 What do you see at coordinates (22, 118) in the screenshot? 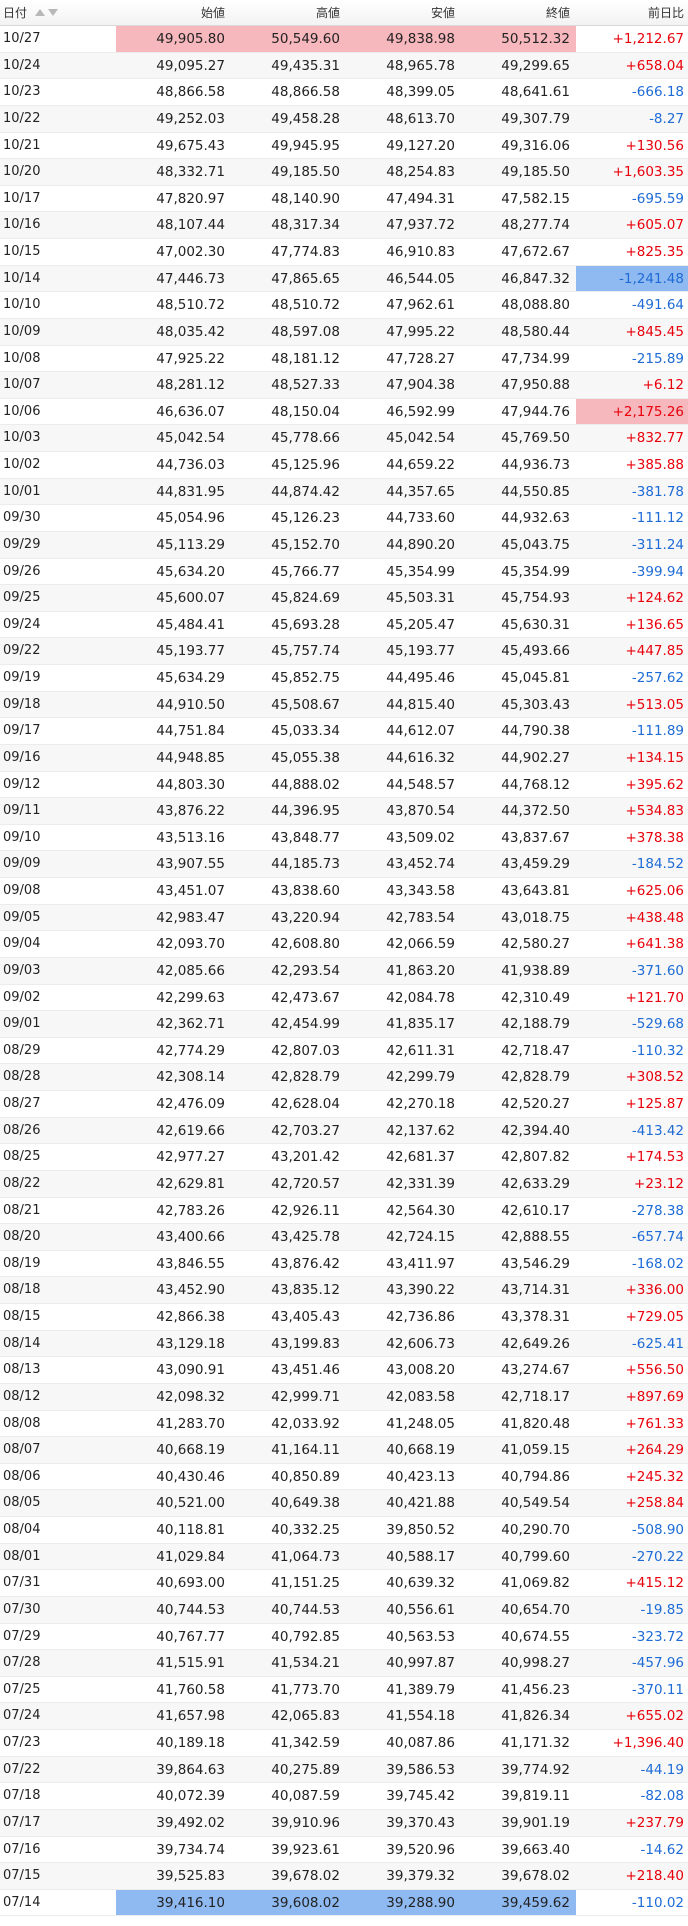
I see `cell-date: 10/22` at bounding box center [22, 118].